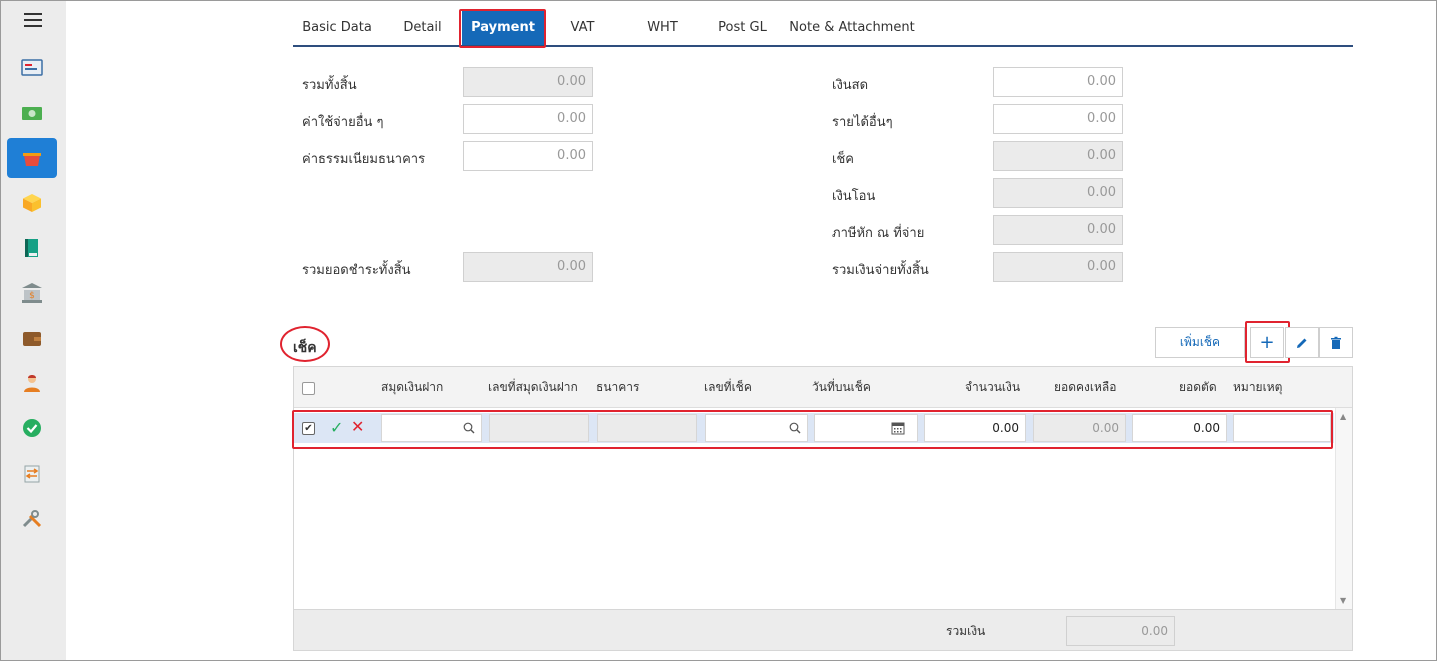 The image size is (1437, 661). Describe the element at coordinates (1257, 387) in the screenshot. I see `col-note: หมายเหตุ` at that location.